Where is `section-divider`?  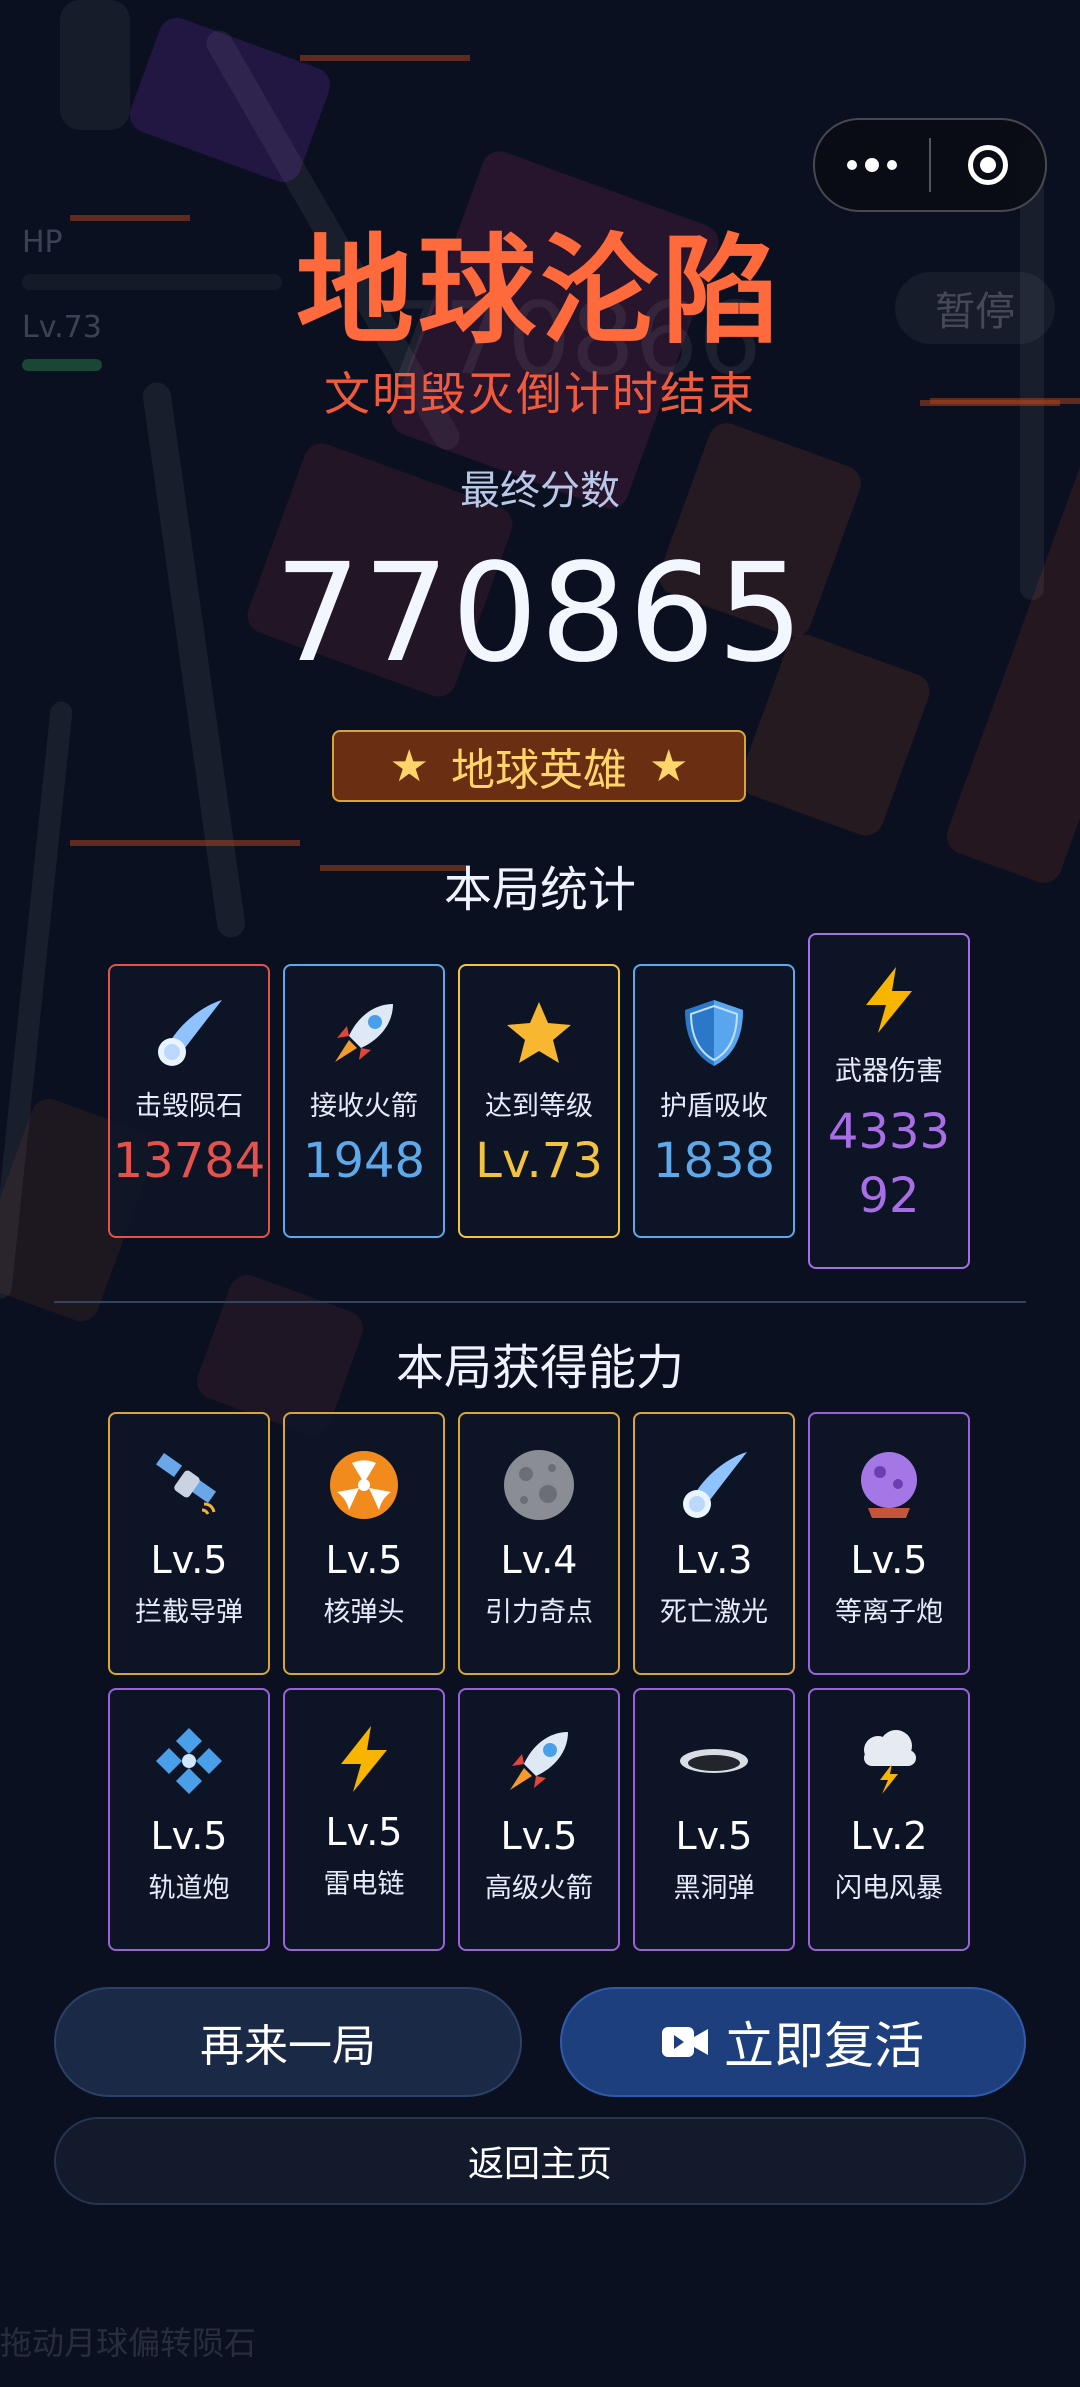
section-divider is located at coordinates (540, 1302).